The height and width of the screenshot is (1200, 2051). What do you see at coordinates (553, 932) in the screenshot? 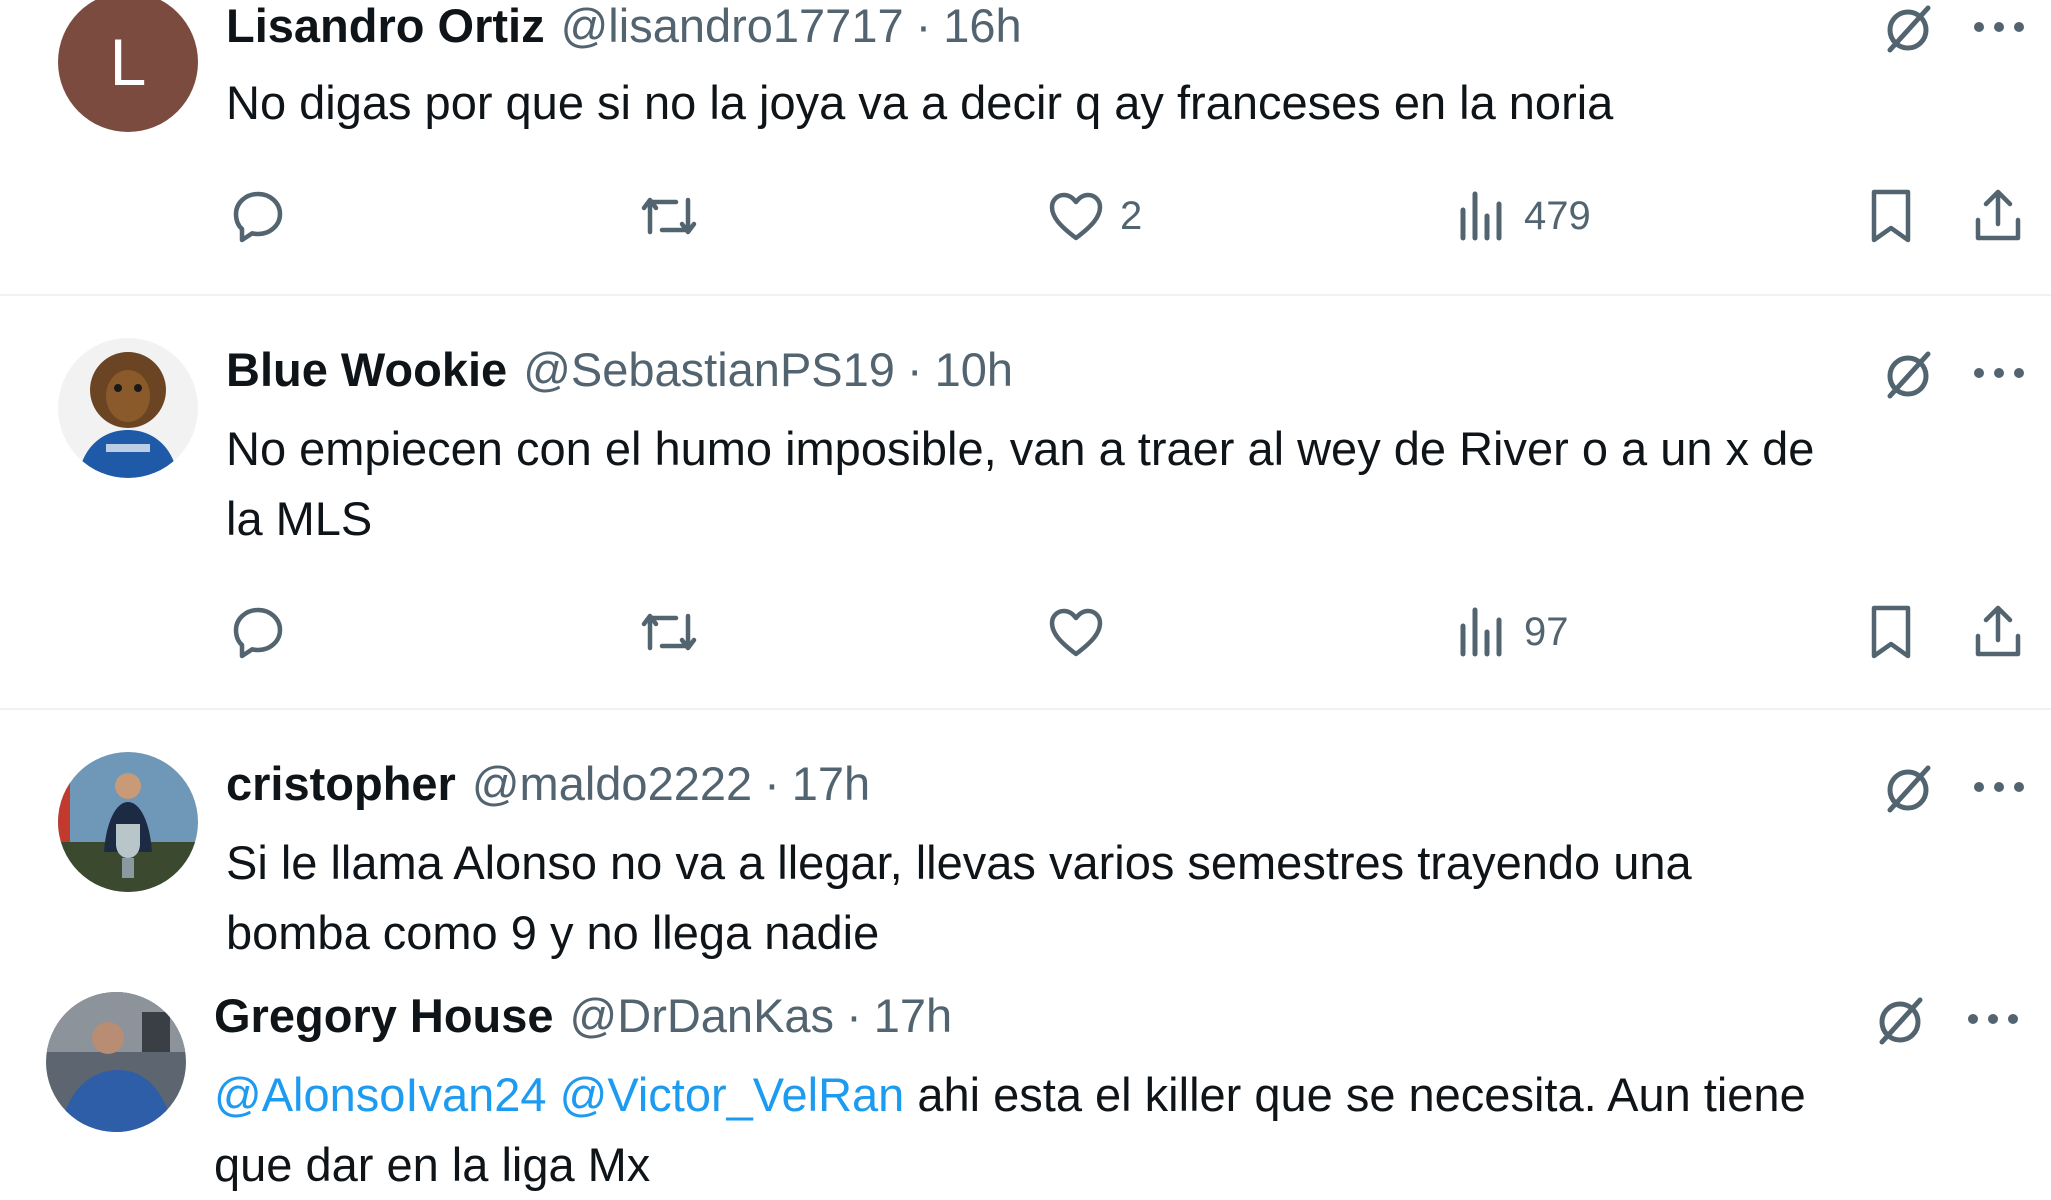
I see `tweet-text-line: bomba como 9 y no llega nadie` at bounding box center [553, 932].